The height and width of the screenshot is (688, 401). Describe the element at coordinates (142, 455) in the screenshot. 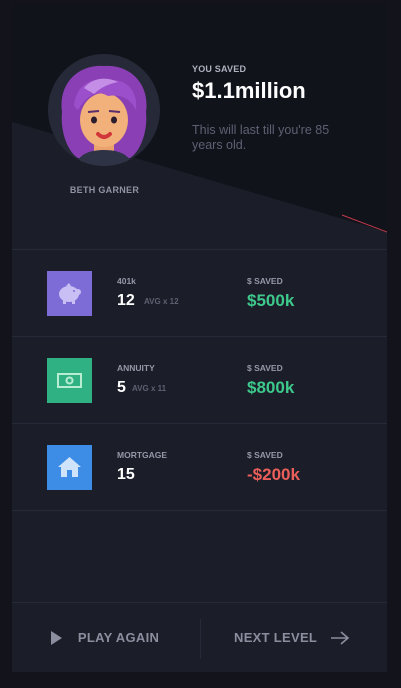

I see `item-category: MORTGAGE` at that location.